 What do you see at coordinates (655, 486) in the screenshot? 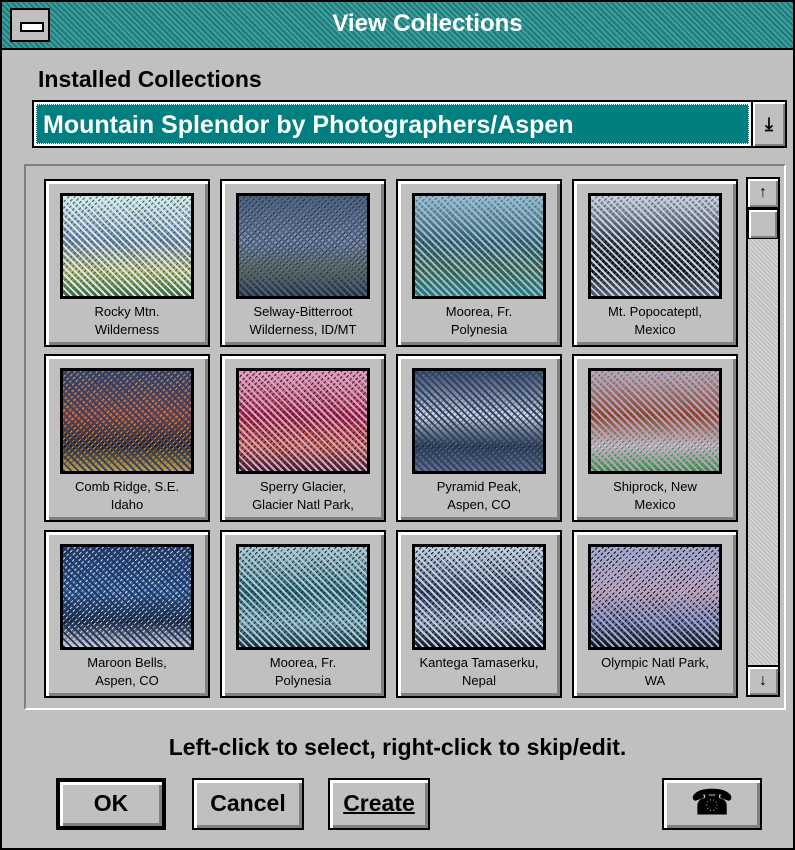
I see `caption-line: Shiprock, New` at bounding box center [655, 486].